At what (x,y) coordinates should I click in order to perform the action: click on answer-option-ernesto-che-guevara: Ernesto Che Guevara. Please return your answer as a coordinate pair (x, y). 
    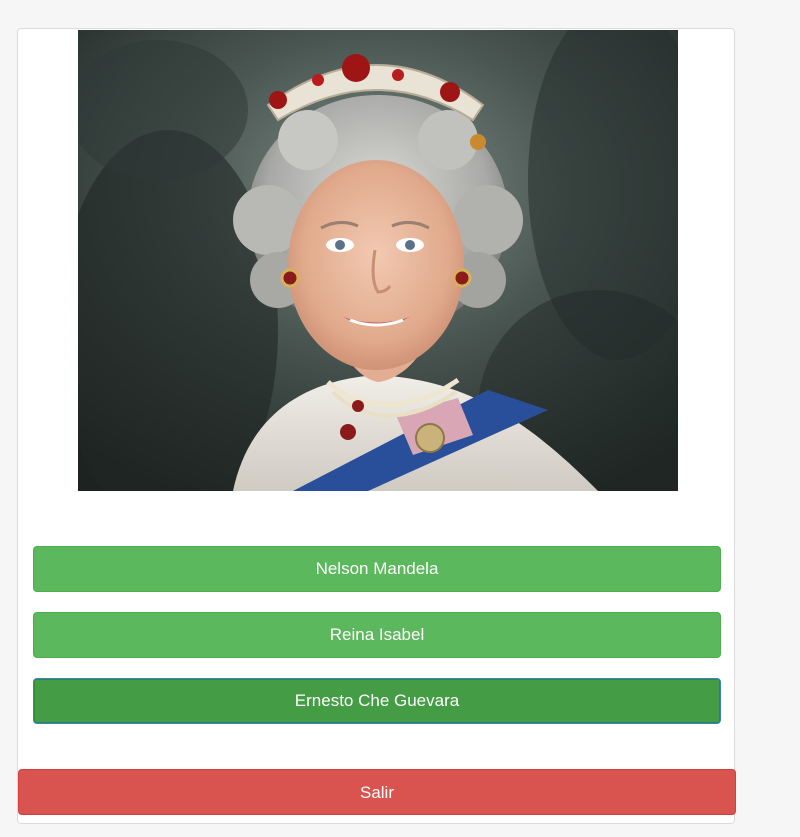
    Looking at the image, I should click on (377, 701).